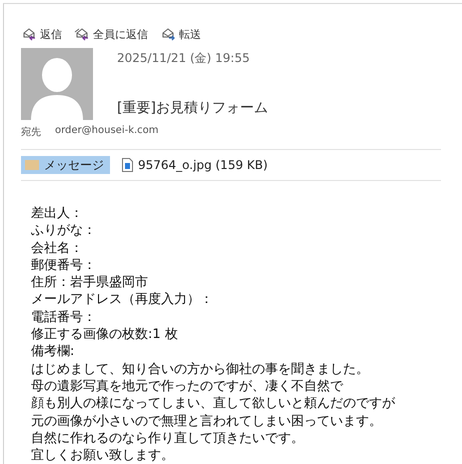 This screenshot has width=462, height=464. What do you see at coordinates (180, 34) in the screenshot?
I see `forward-button: 転送` at bounding box center [180, 34].